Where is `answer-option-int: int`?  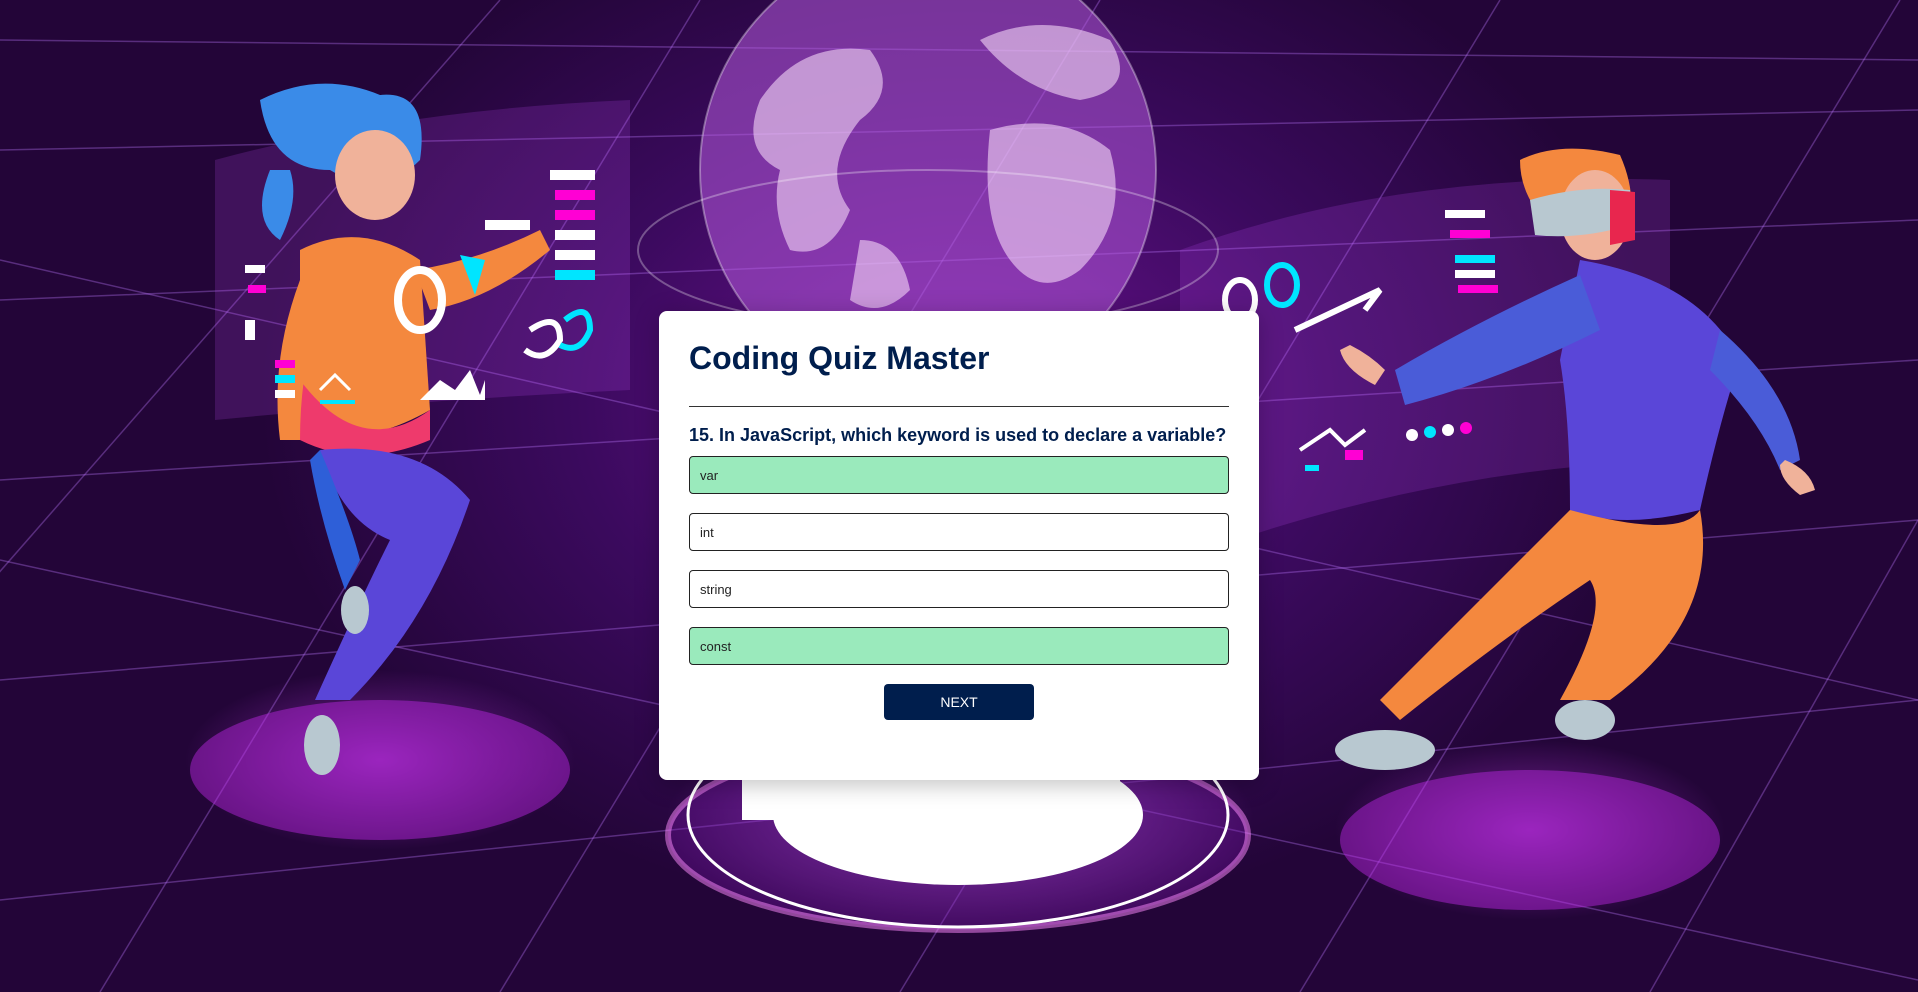 answer-option-int: int is located at coordinates (959, 532).